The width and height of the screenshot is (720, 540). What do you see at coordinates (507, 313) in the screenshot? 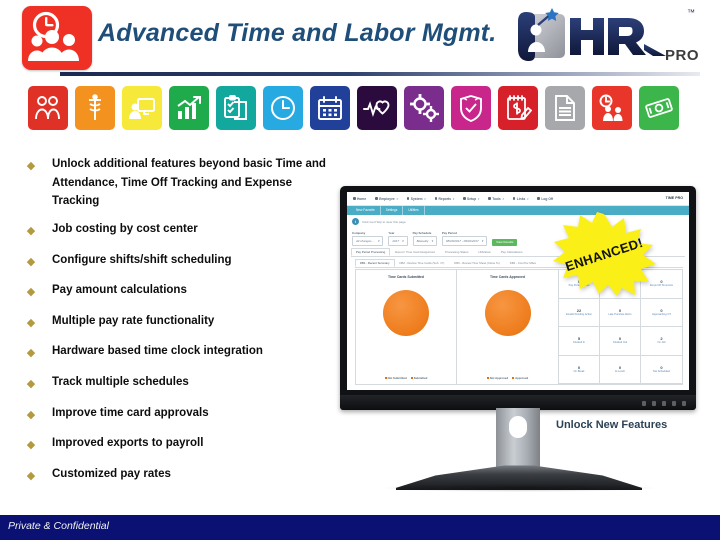
I see `pie-chart-approved` at bounding box center [507, 313].